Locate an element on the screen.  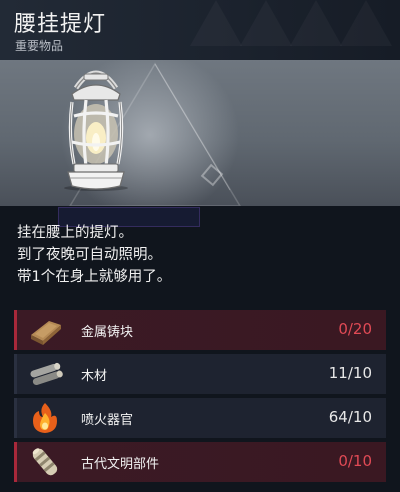
material-row-flame-organ: 喷火器官 64/10 is located at coordinates (200, 418).